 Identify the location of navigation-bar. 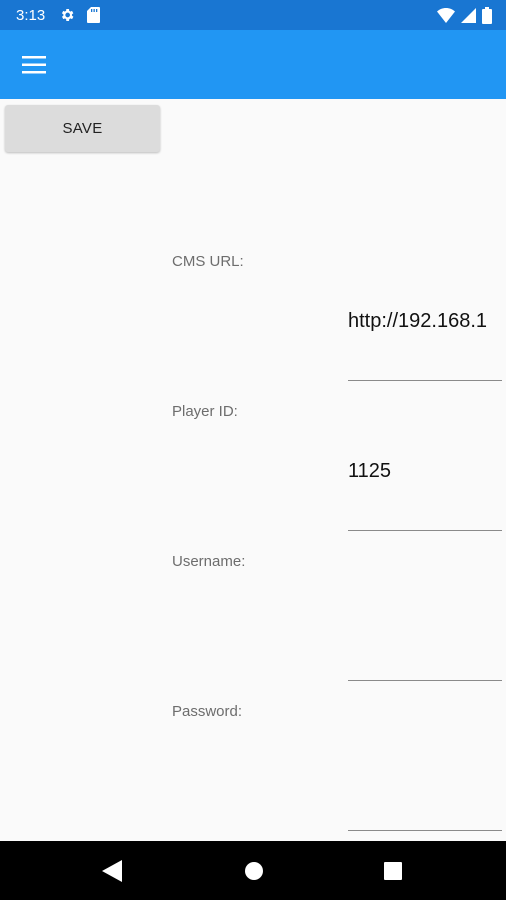
(253, 870).